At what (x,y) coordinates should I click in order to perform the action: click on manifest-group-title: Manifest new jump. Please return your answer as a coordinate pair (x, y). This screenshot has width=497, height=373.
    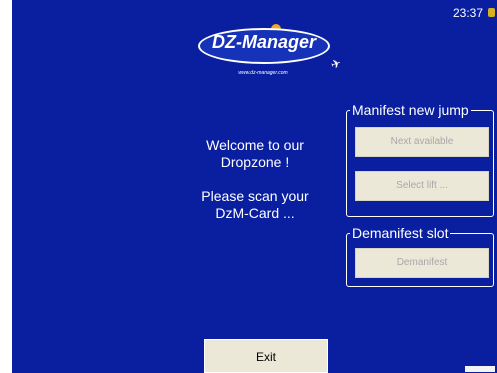
    Looking at the image, I should click on (410, 110).